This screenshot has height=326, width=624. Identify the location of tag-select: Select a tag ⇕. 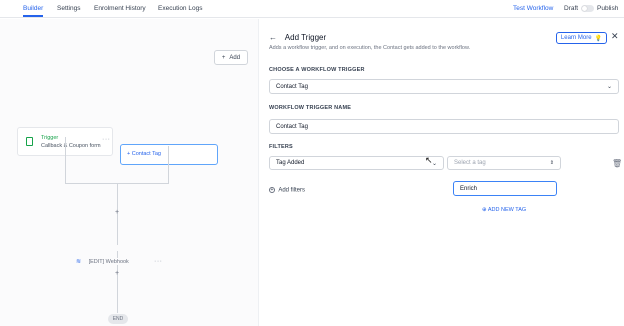
(504, 163).